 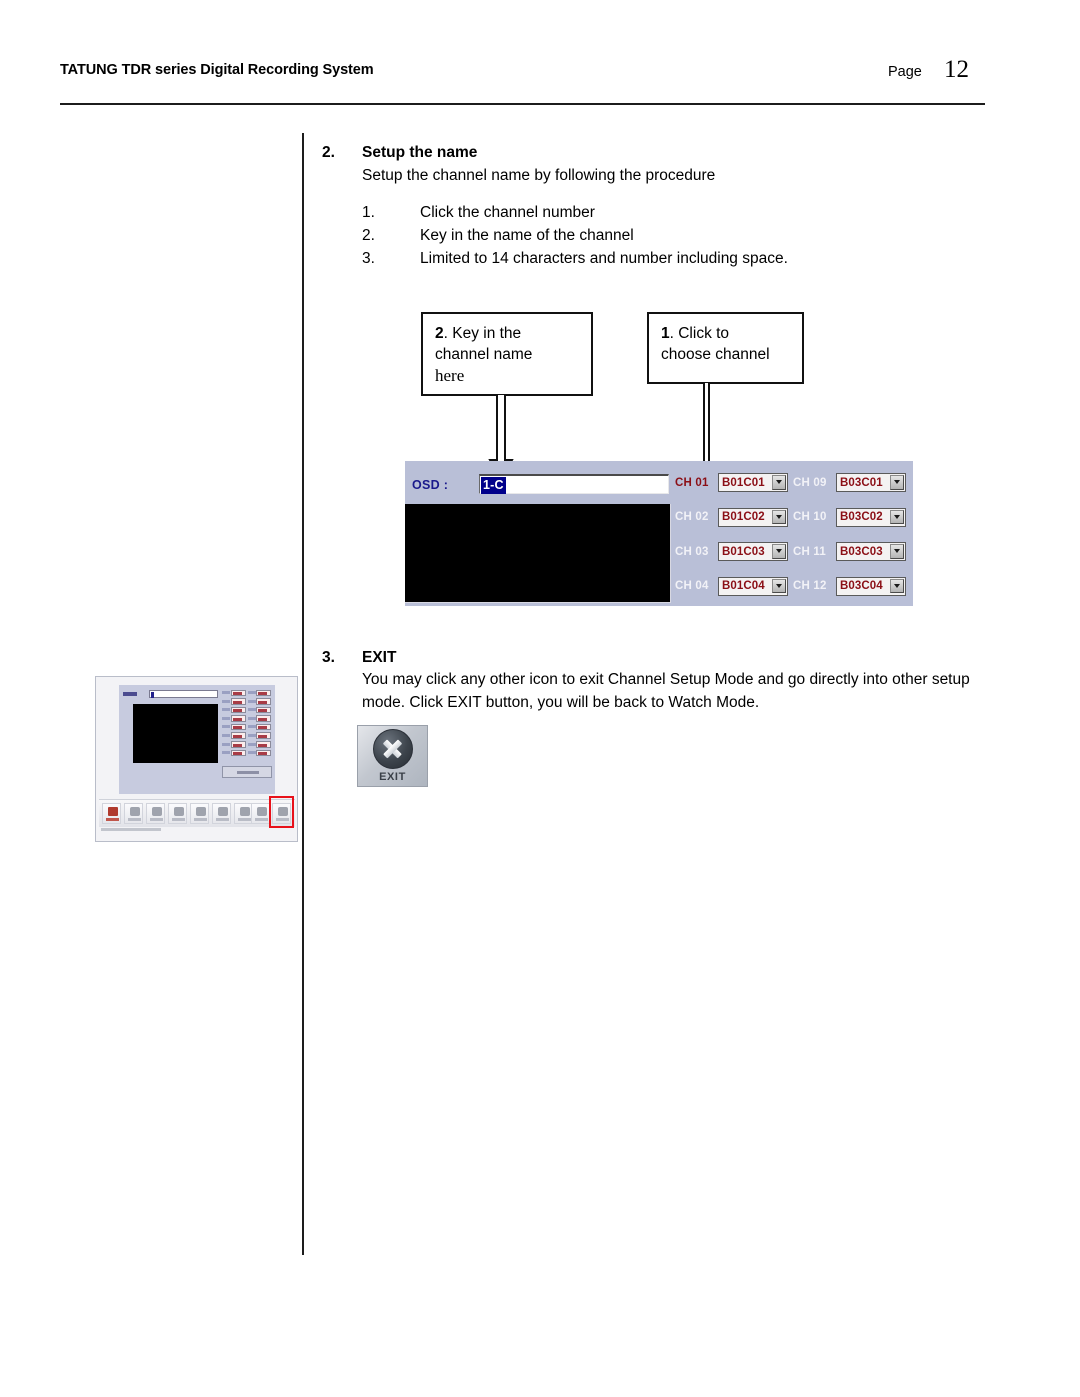 I want to click on channel-label-ch12: CH 12, so click(x=814, y=586).